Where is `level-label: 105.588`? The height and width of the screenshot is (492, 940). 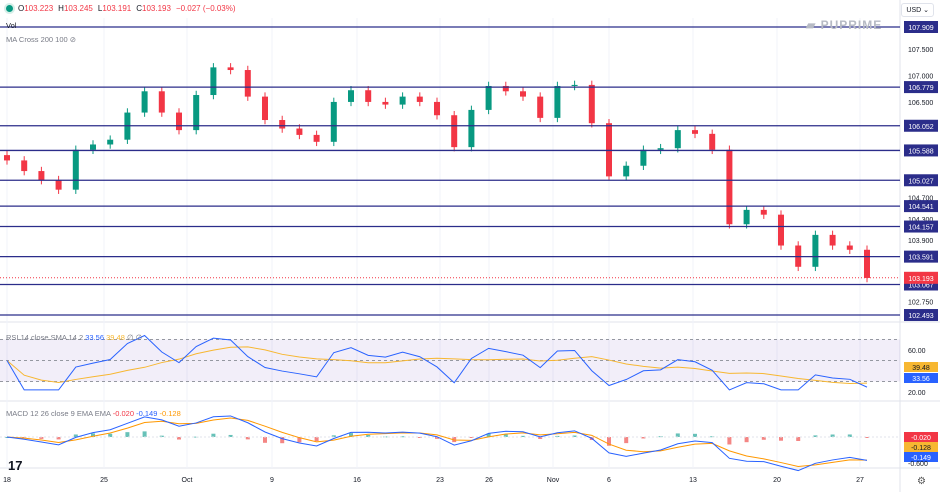 level-label: 105.588 is located at coordinates (920, 151).